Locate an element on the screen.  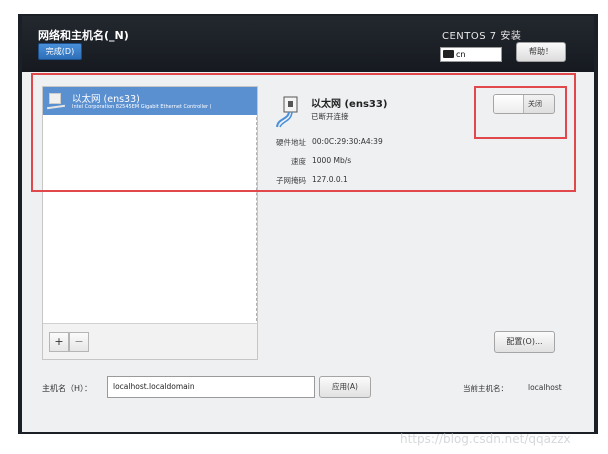
keyboard-icon is located at coordinates (448, 54).